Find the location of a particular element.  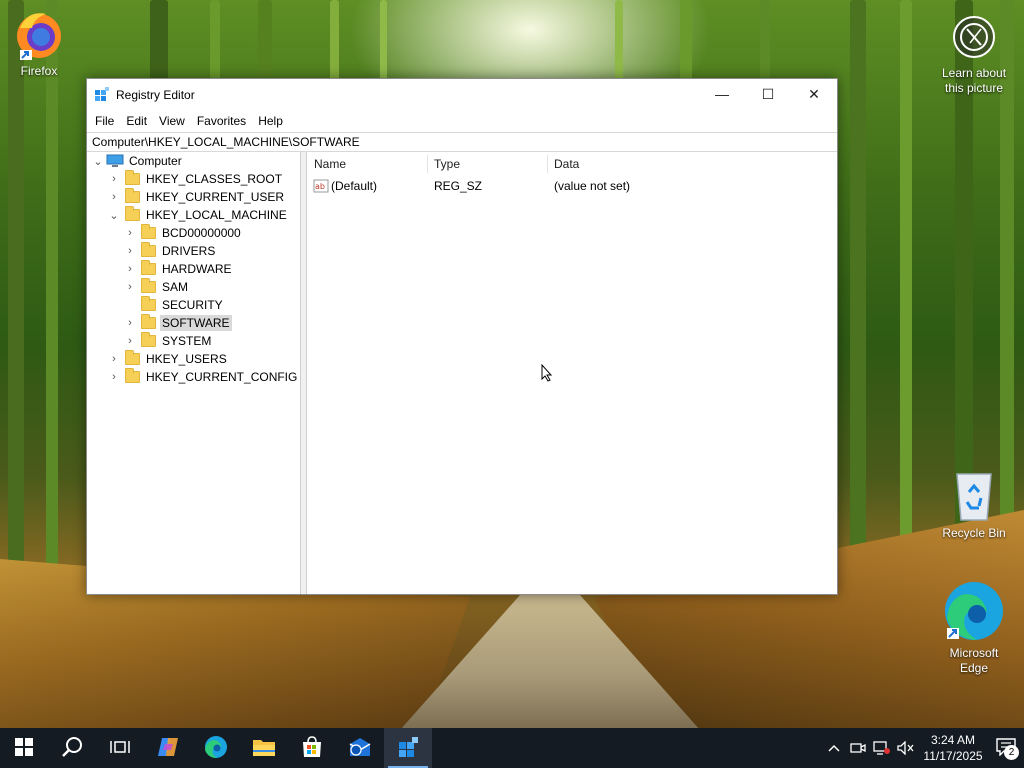

window-title: Registry Editor is located at coordinates (155, 94).